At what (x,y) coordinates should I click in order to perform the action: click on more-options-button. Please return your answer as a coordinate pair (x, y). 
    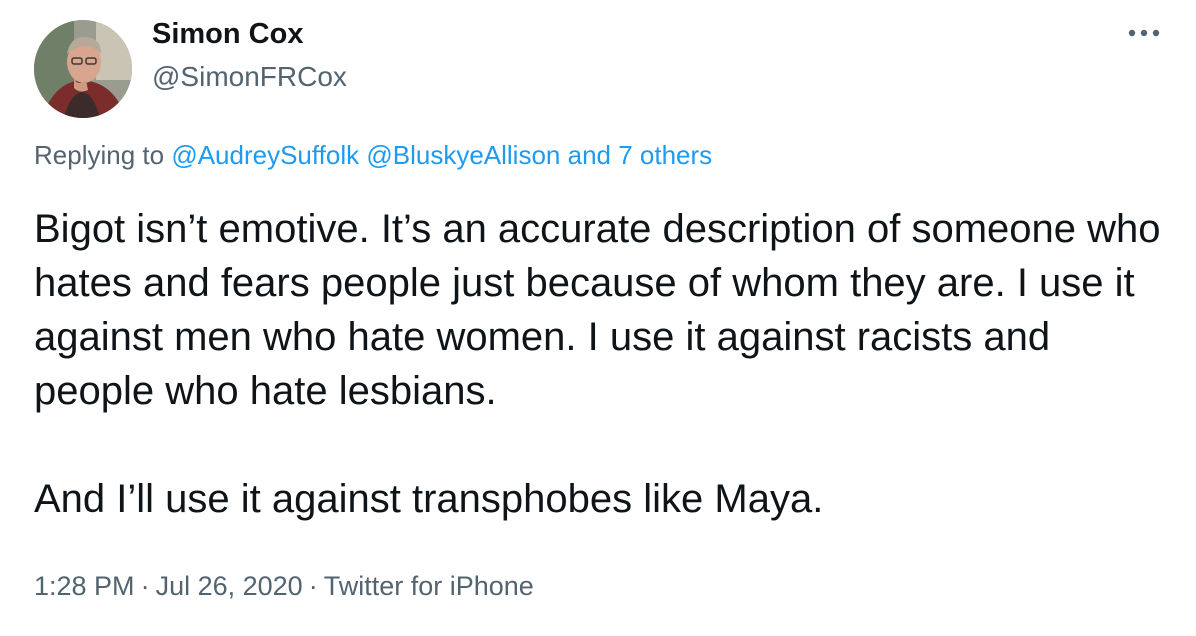
    Looking at the image, I should click on (1144, 33).